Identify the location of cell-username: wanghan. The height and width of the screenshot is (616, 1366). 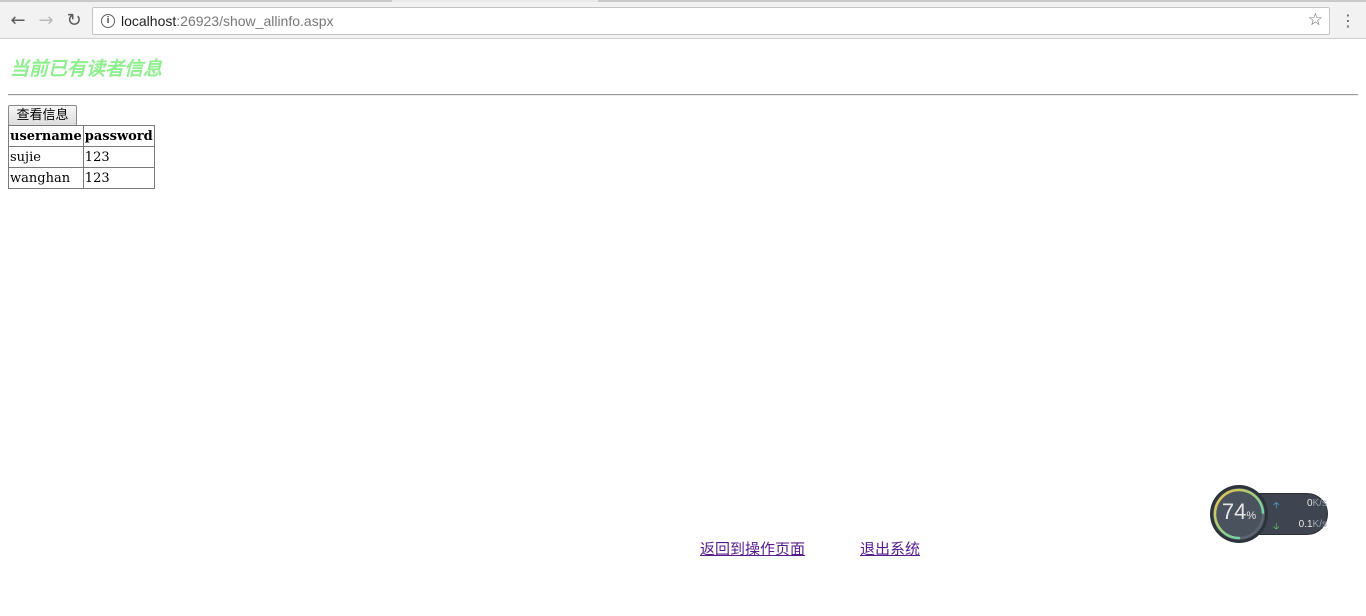
(46, 178).